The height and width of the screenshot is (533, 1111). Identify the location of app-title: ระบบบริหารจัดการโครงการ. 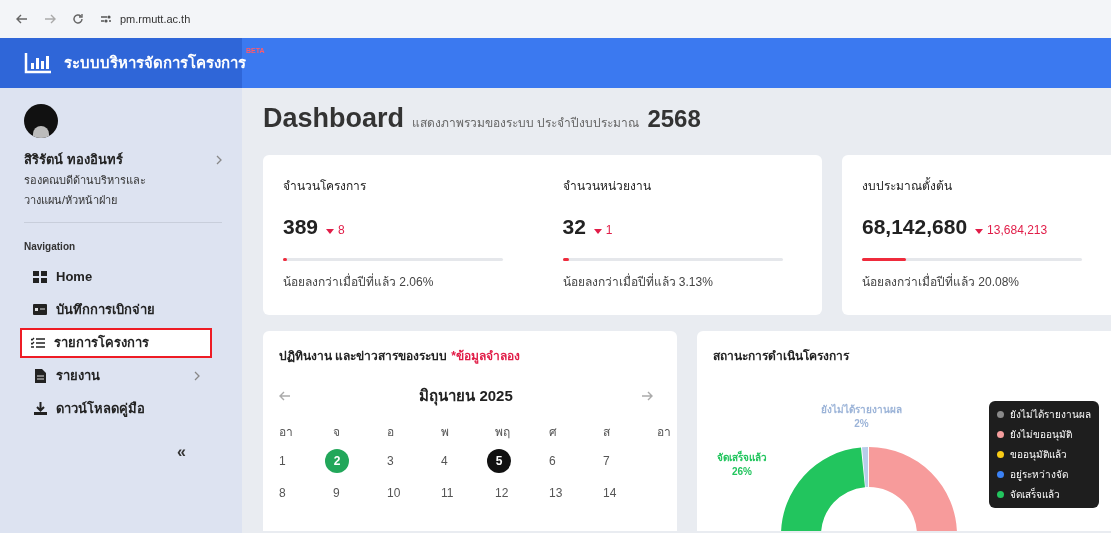
(155, 62).